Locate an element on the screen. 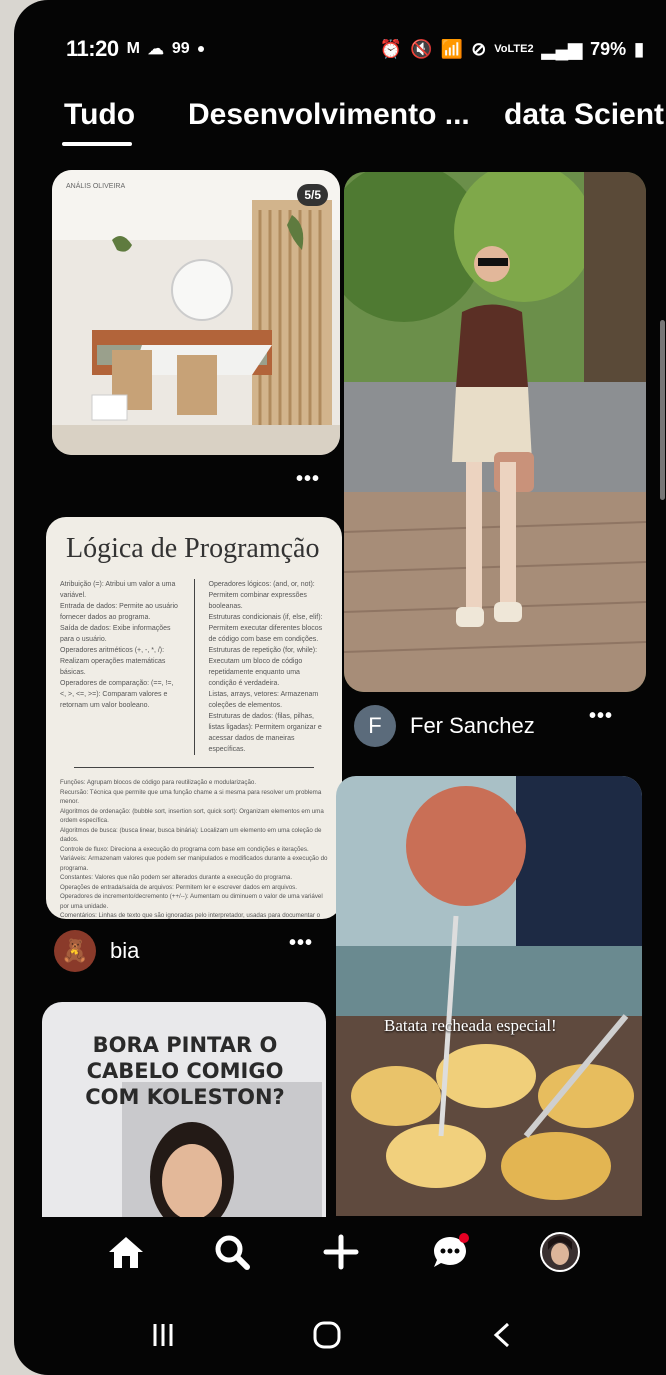  carousel-badge: 5/5 is located at coordinates (312, 195).